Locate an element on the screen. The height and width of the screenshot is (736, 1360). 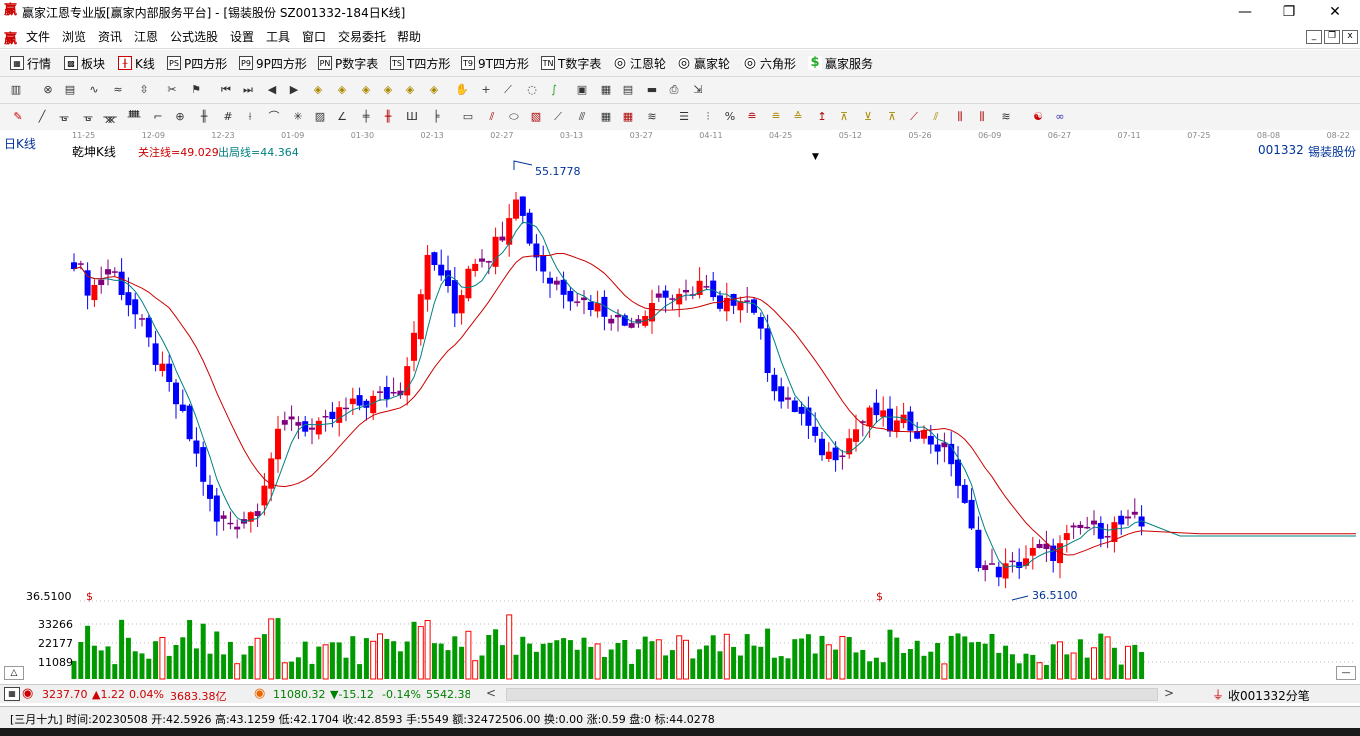
crosshair-icon: + is located at coordinates (486, 90).